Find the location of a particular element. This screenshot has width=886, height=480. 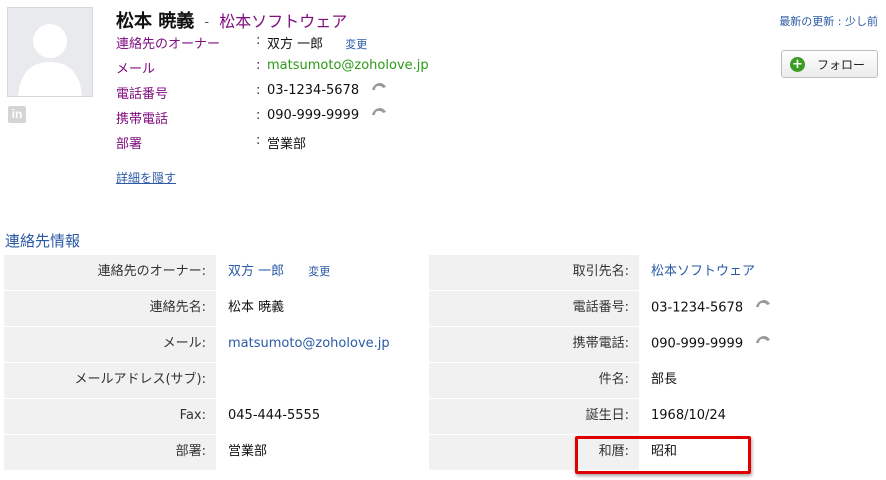

field-label: 部署: is located at coordinates (110, 452).